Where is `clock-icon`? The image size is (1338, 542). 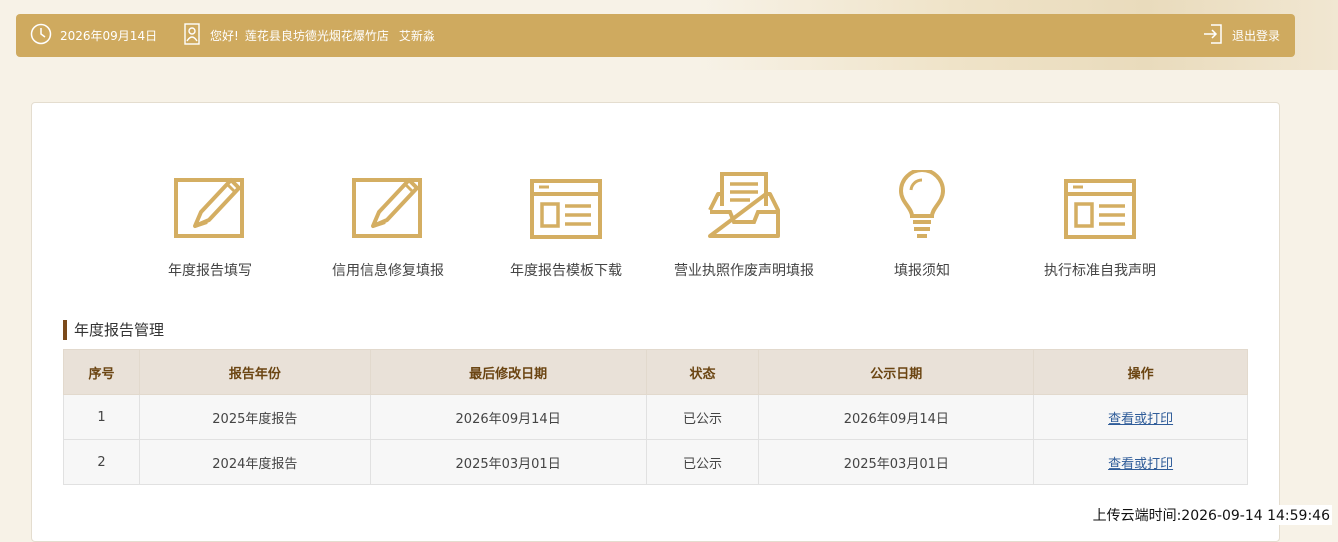
clock-icon is located at coordinates (45, 35).